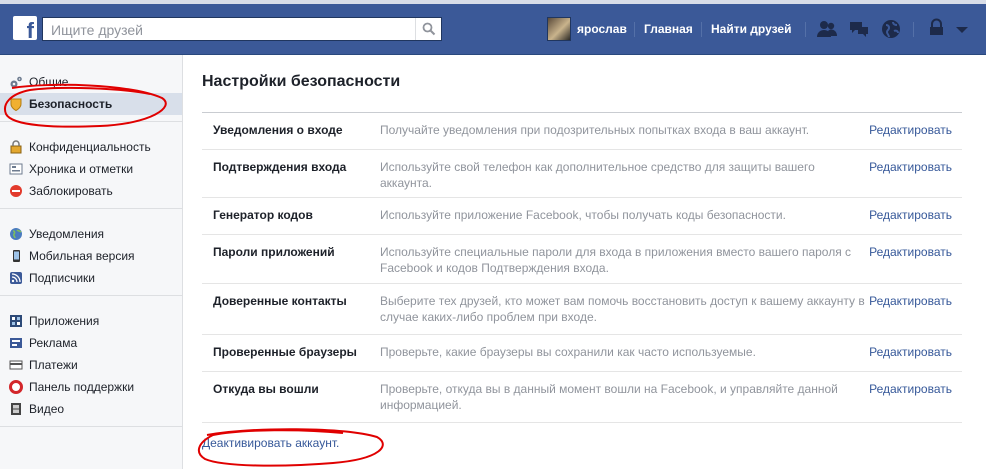 This screenshot has height=469, width=986. Describe the element at coordinates (285, 352) in the screenshot. I see `settings-row-label: Проверенные браузеры` at that location.